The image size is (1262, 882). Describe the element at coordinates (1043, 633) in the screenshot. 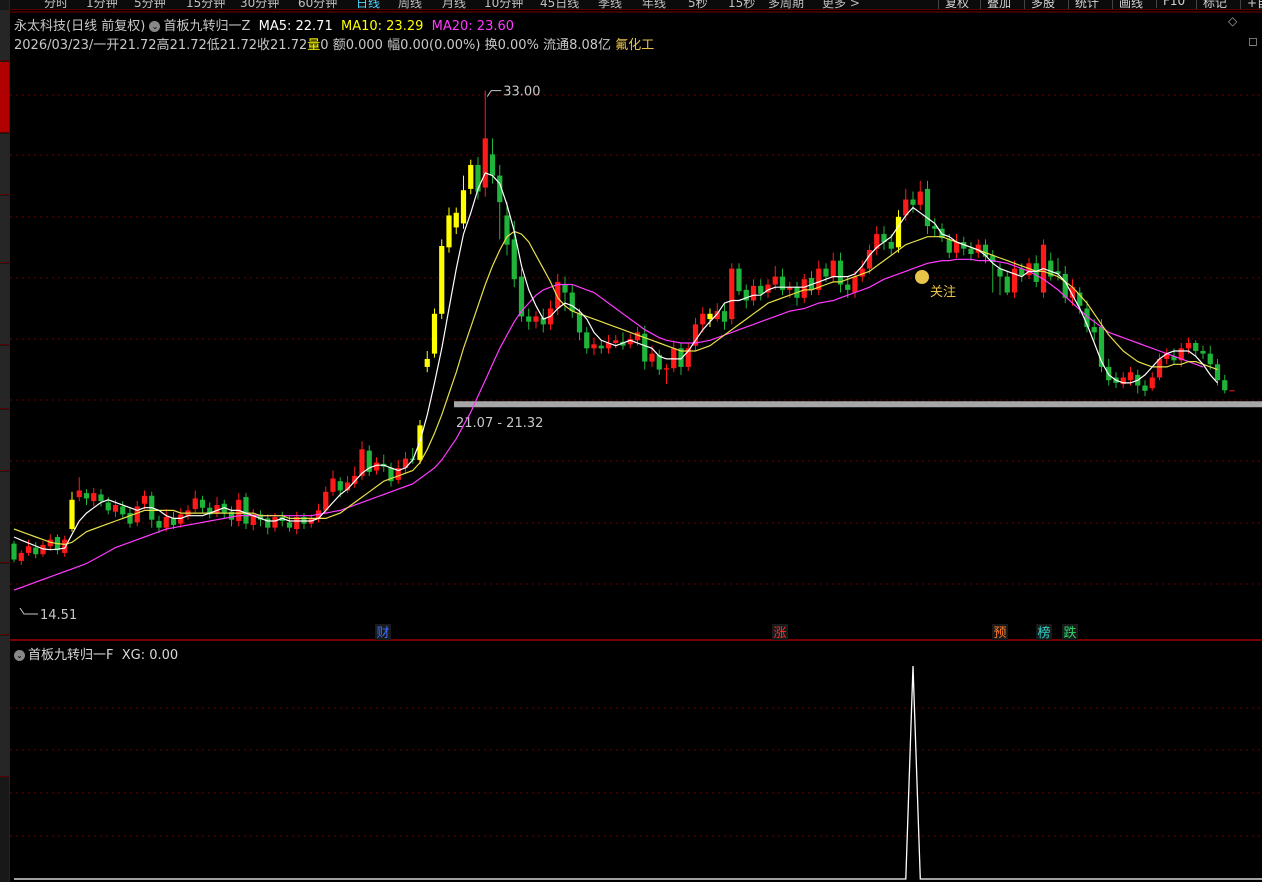

I see `event-marker-3: 榜` at that location.